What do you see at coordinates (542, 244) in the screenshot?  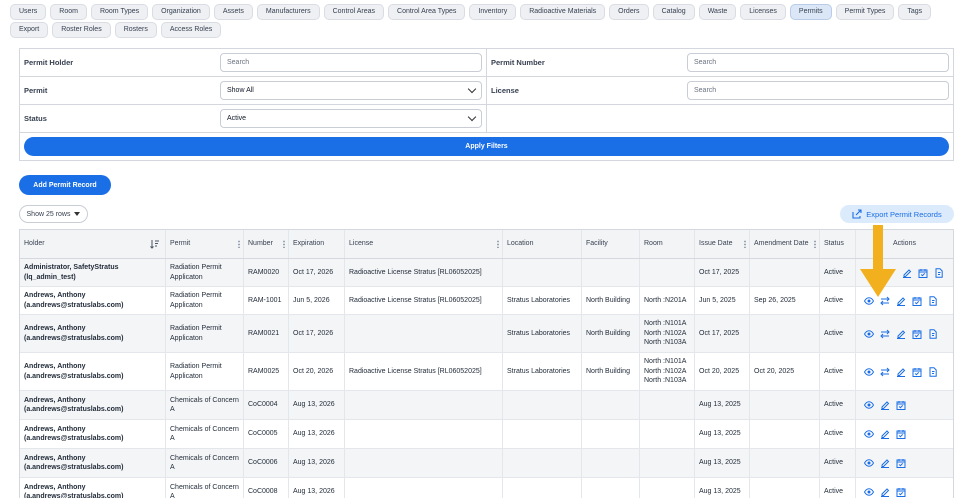 I see `column-header-location: Location` at bounding box center [542, 244].